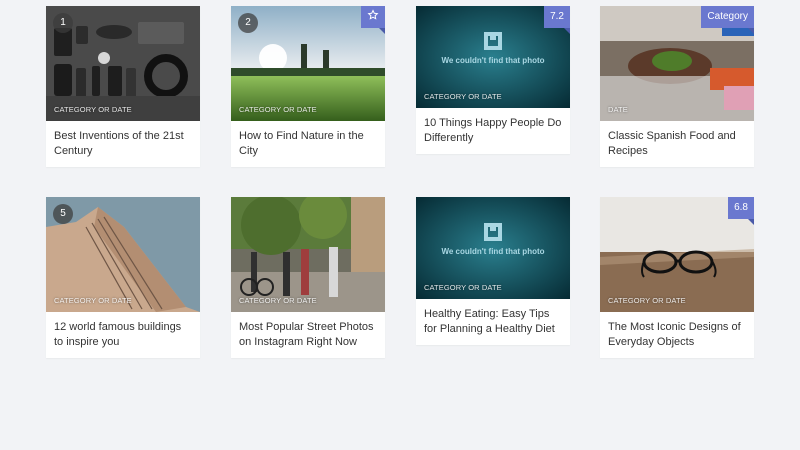 The width and height of the screenshot is (800, 450). What do you see at coordinates (123, 254) in the screenshot?
I see `card-thumbnail: 5 CATEGORY OR DATE` at bounding box center [123, 254].